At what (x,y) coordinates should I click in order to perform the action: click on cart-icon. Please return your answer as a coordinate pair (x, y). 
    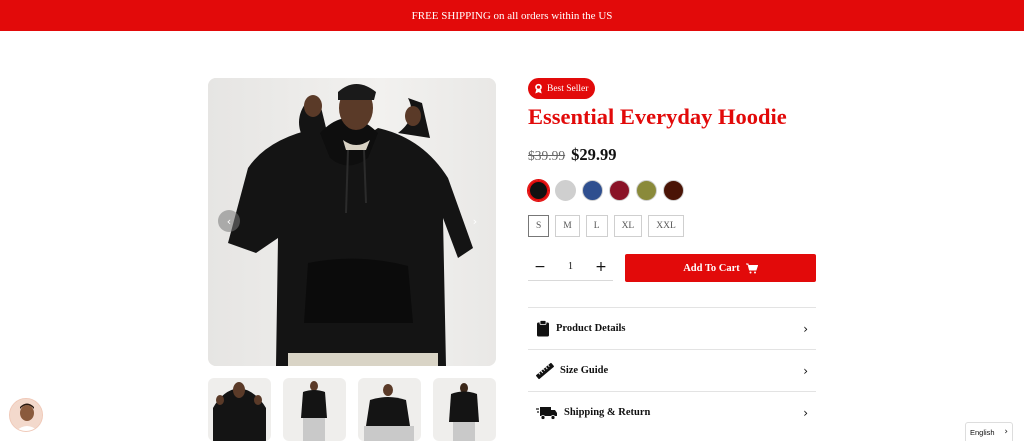
    Looking at the image, I should click on (751, 268).